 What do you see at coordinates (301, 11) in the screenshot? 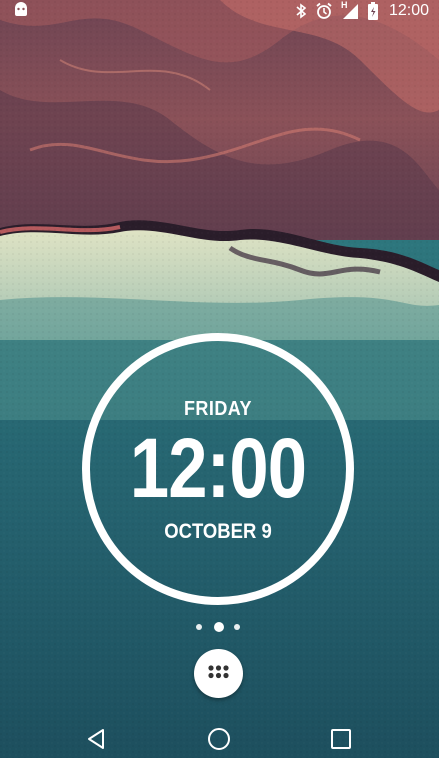
I see `bluetooth-icon` at bounding box center [301, 11].